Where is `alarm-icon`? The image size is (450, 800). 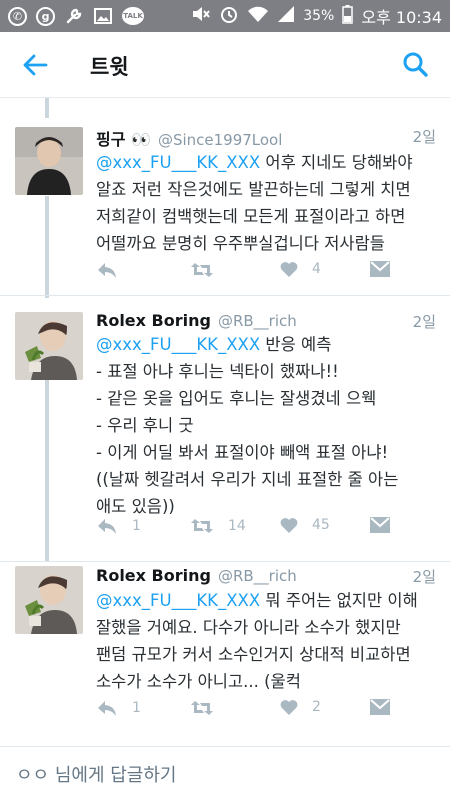
alarm-icon is located at coordinates (229, 16).